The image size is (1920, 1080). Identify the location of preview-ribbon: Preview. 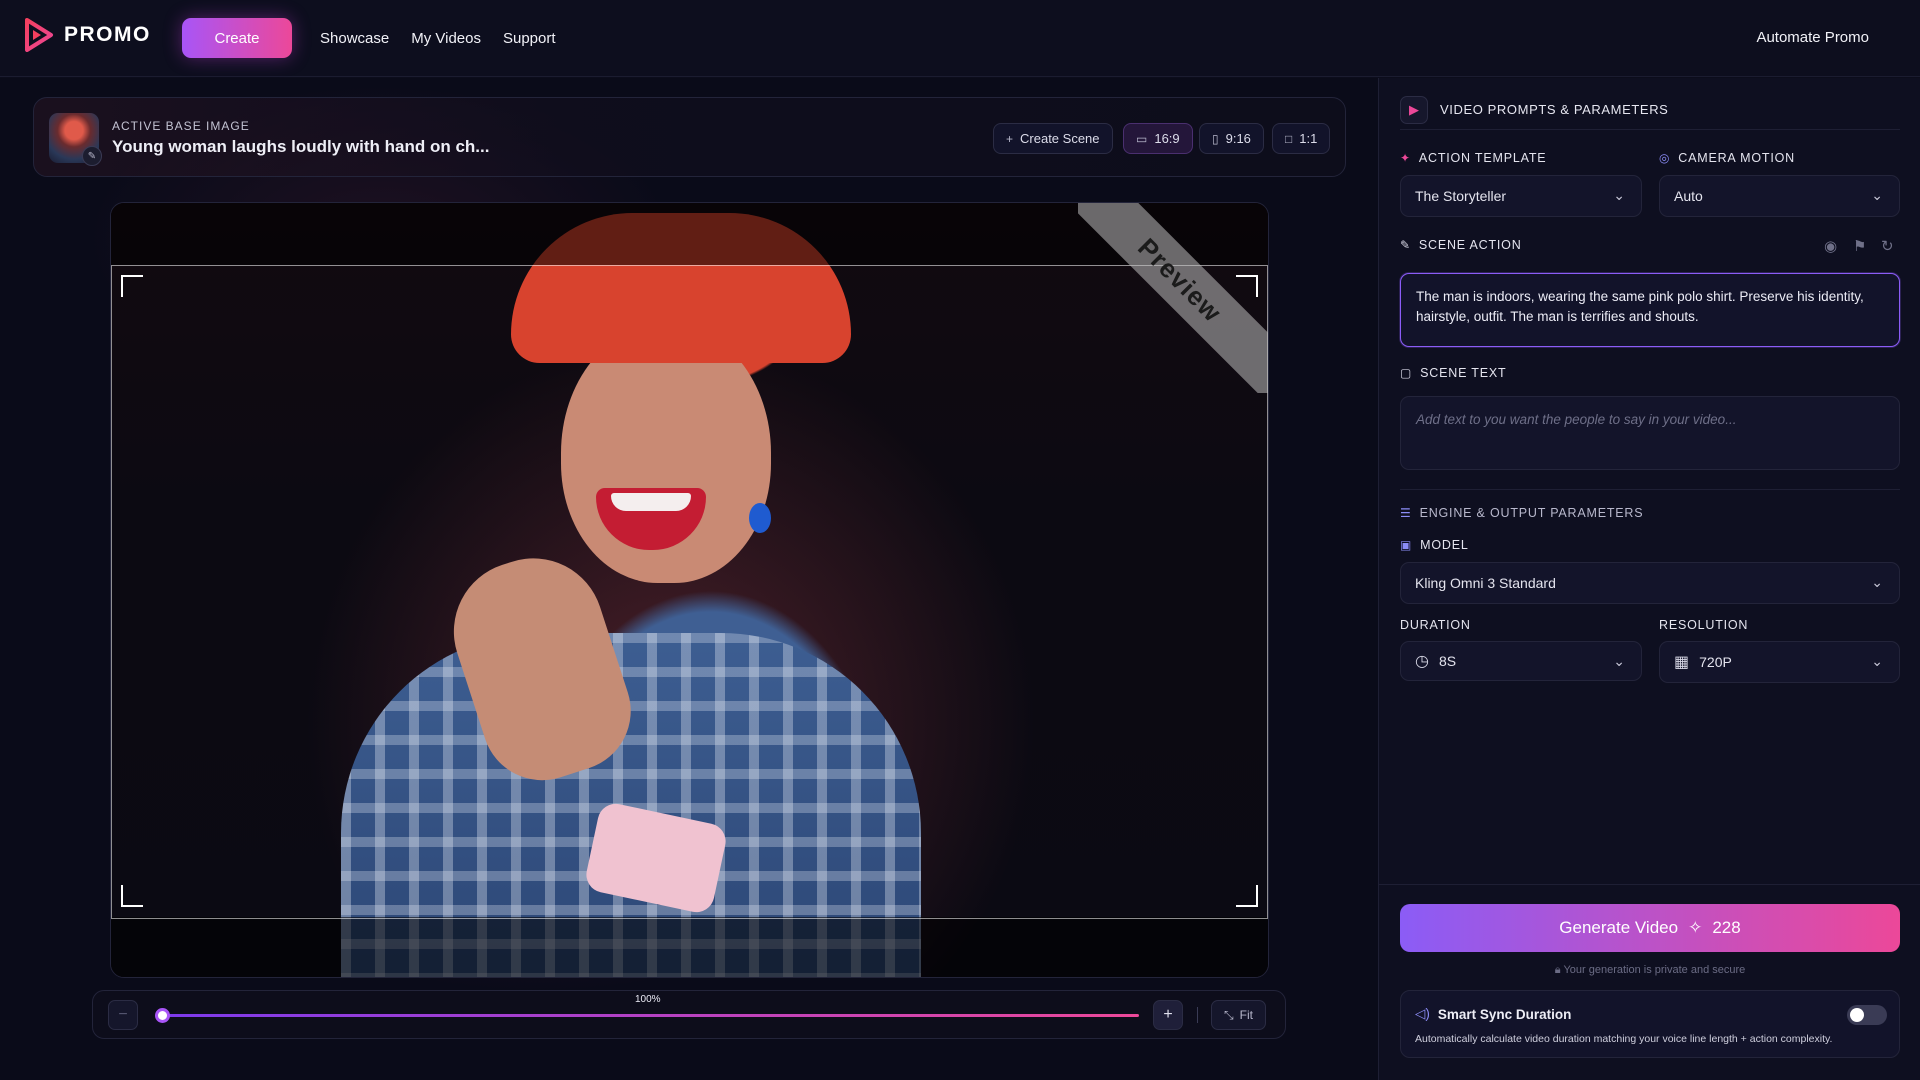
(1173, 298).